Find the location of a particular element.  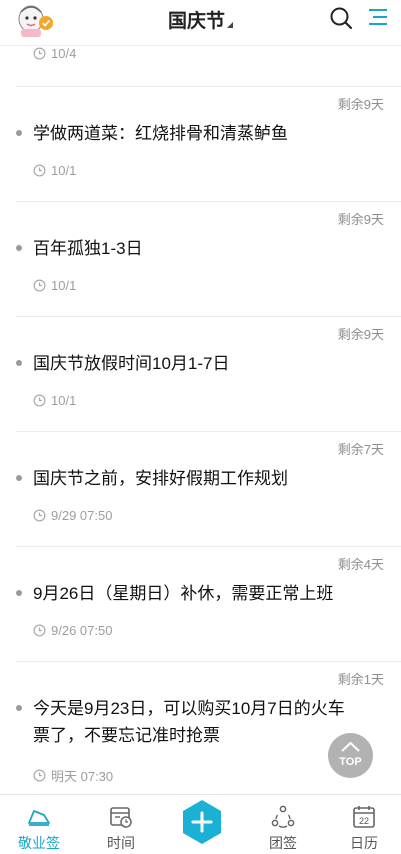

add-icon is located at coordinates (202, 822).